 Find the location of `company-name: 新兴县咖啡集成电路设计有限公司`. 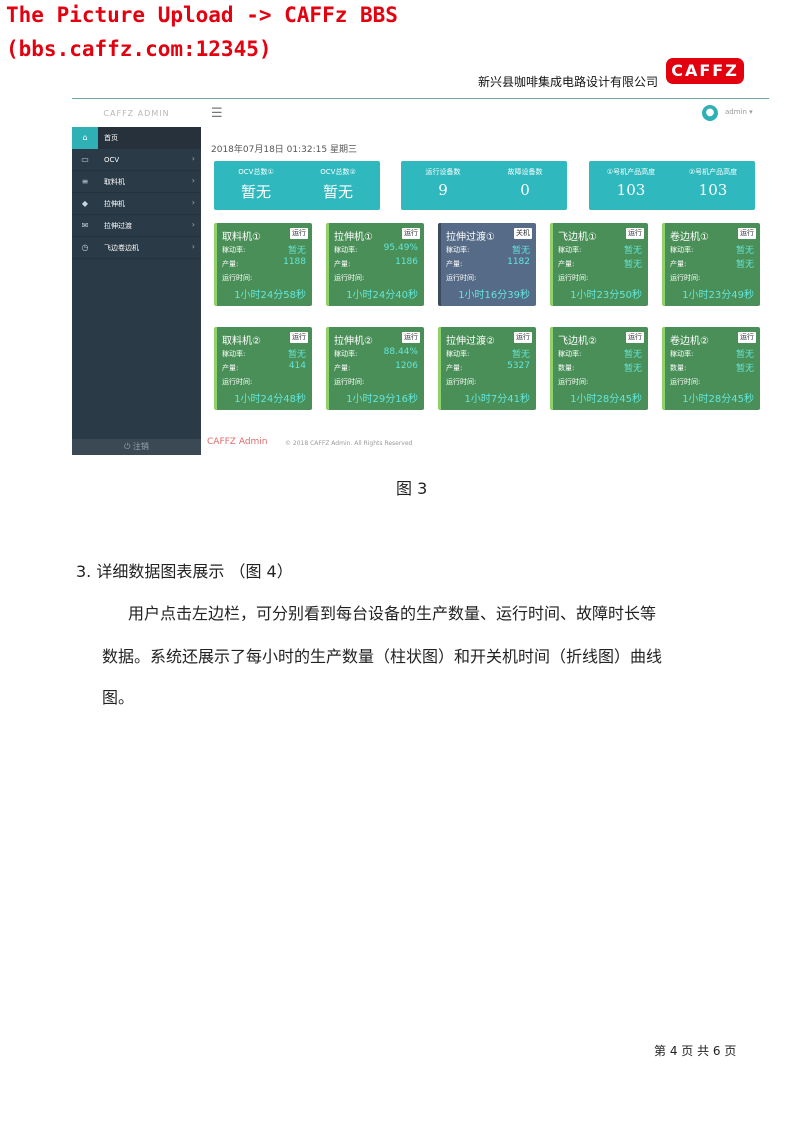

company-name: 新兴县咖啡集成电路设计有限公司 is located at coordinates (568, 82).